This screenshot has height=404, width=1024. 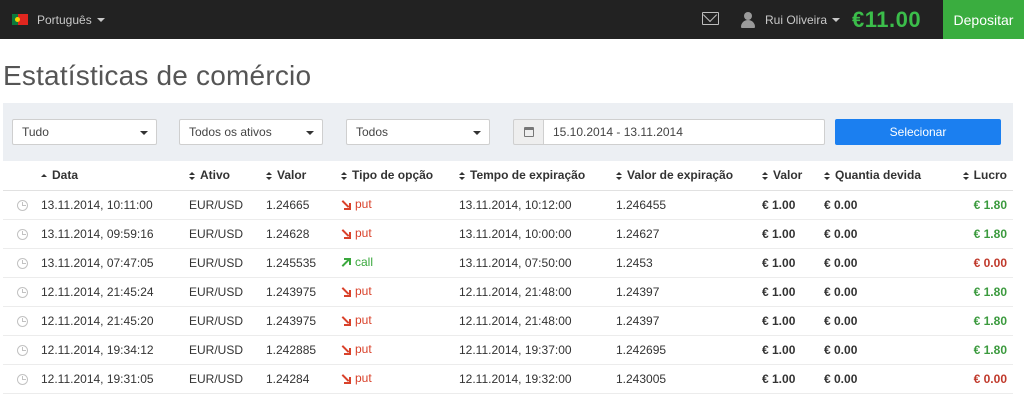 What do you see at coordinates (793, 176) in the screenshot?
I see `header-amount: Valor` at bounding box center [793, 176].